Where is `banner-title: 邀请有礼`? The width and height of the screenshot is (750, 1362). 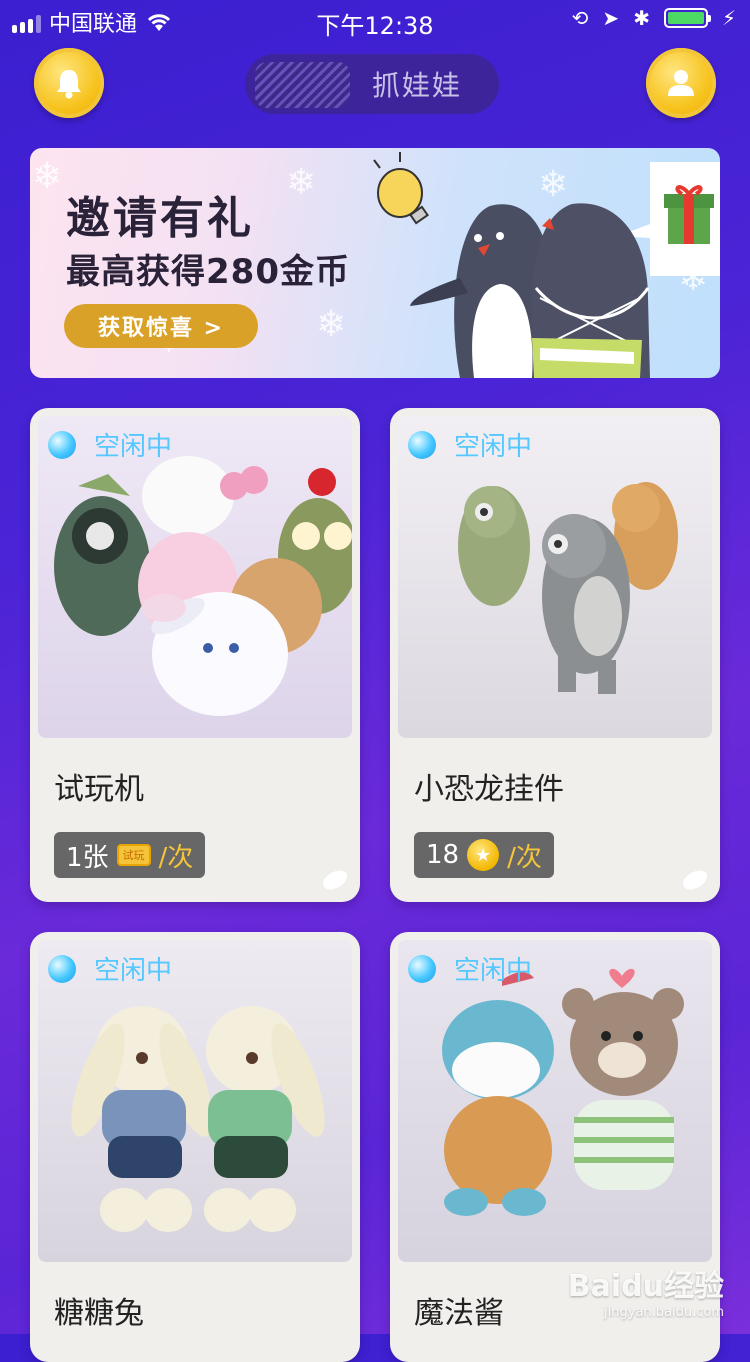 banner-title: 邀请有礼 is located at coordinates (160, 218).